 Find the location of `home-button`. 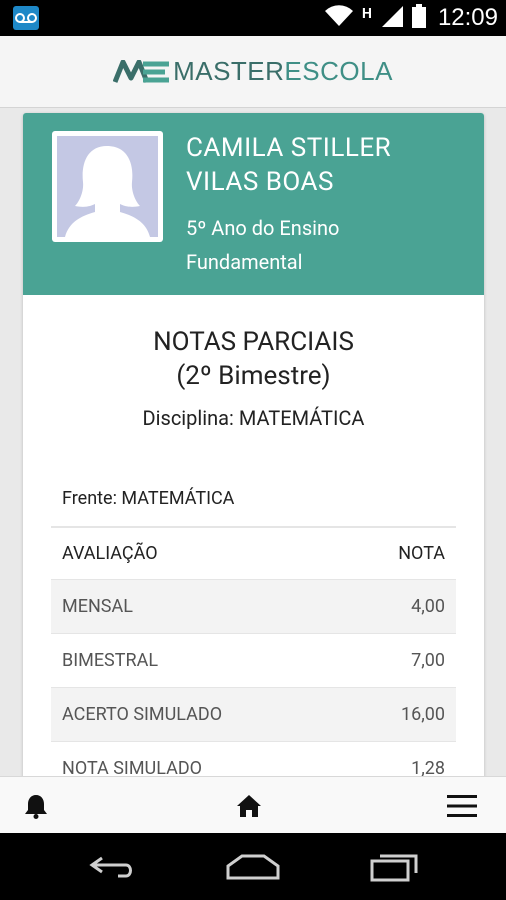

home-button is located at coordinates (249, 805).